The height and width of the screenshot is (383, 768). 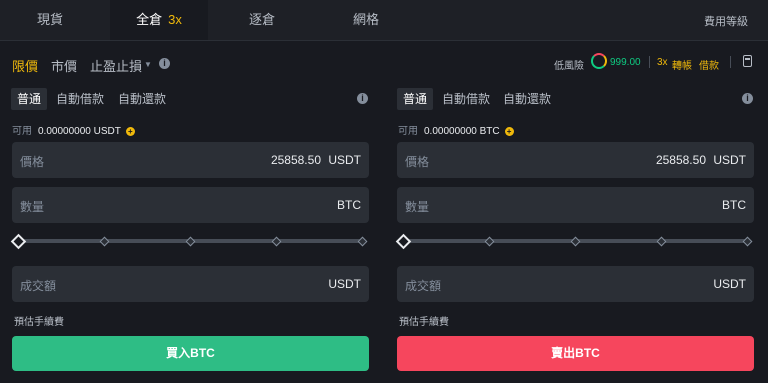 I want to click on sell-amount-label: 數量, so click(x=417, y=207).